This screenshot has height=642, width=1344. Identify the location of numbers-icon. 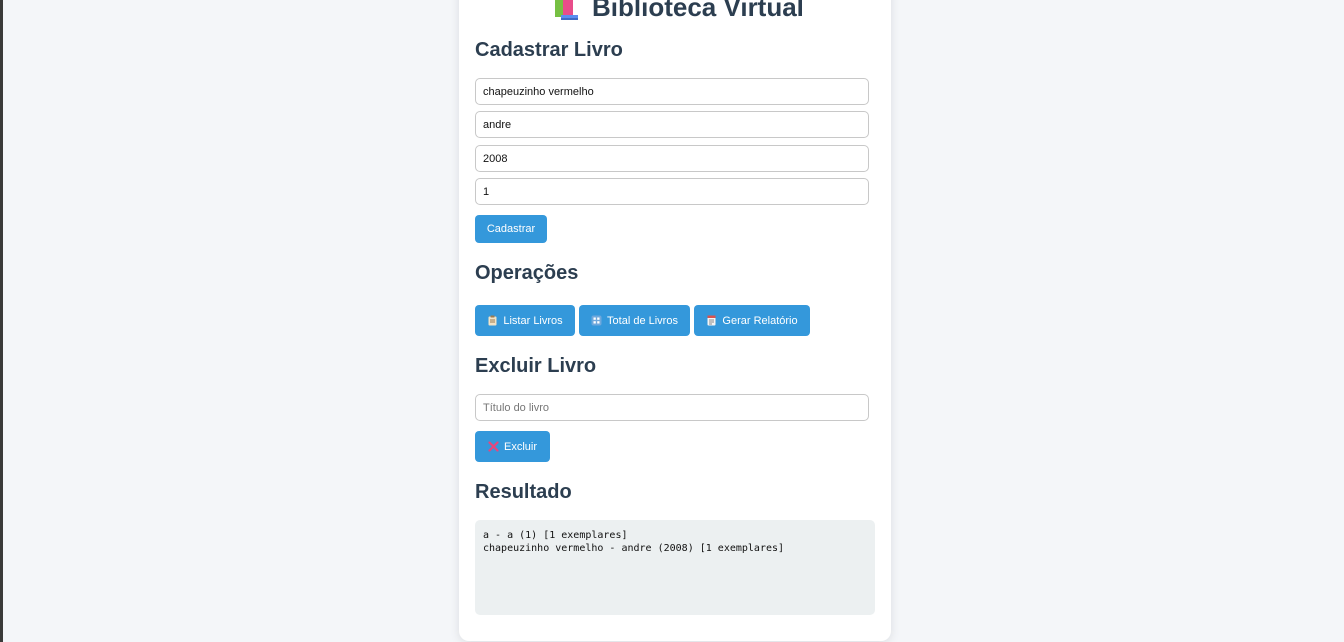
(596, 320).